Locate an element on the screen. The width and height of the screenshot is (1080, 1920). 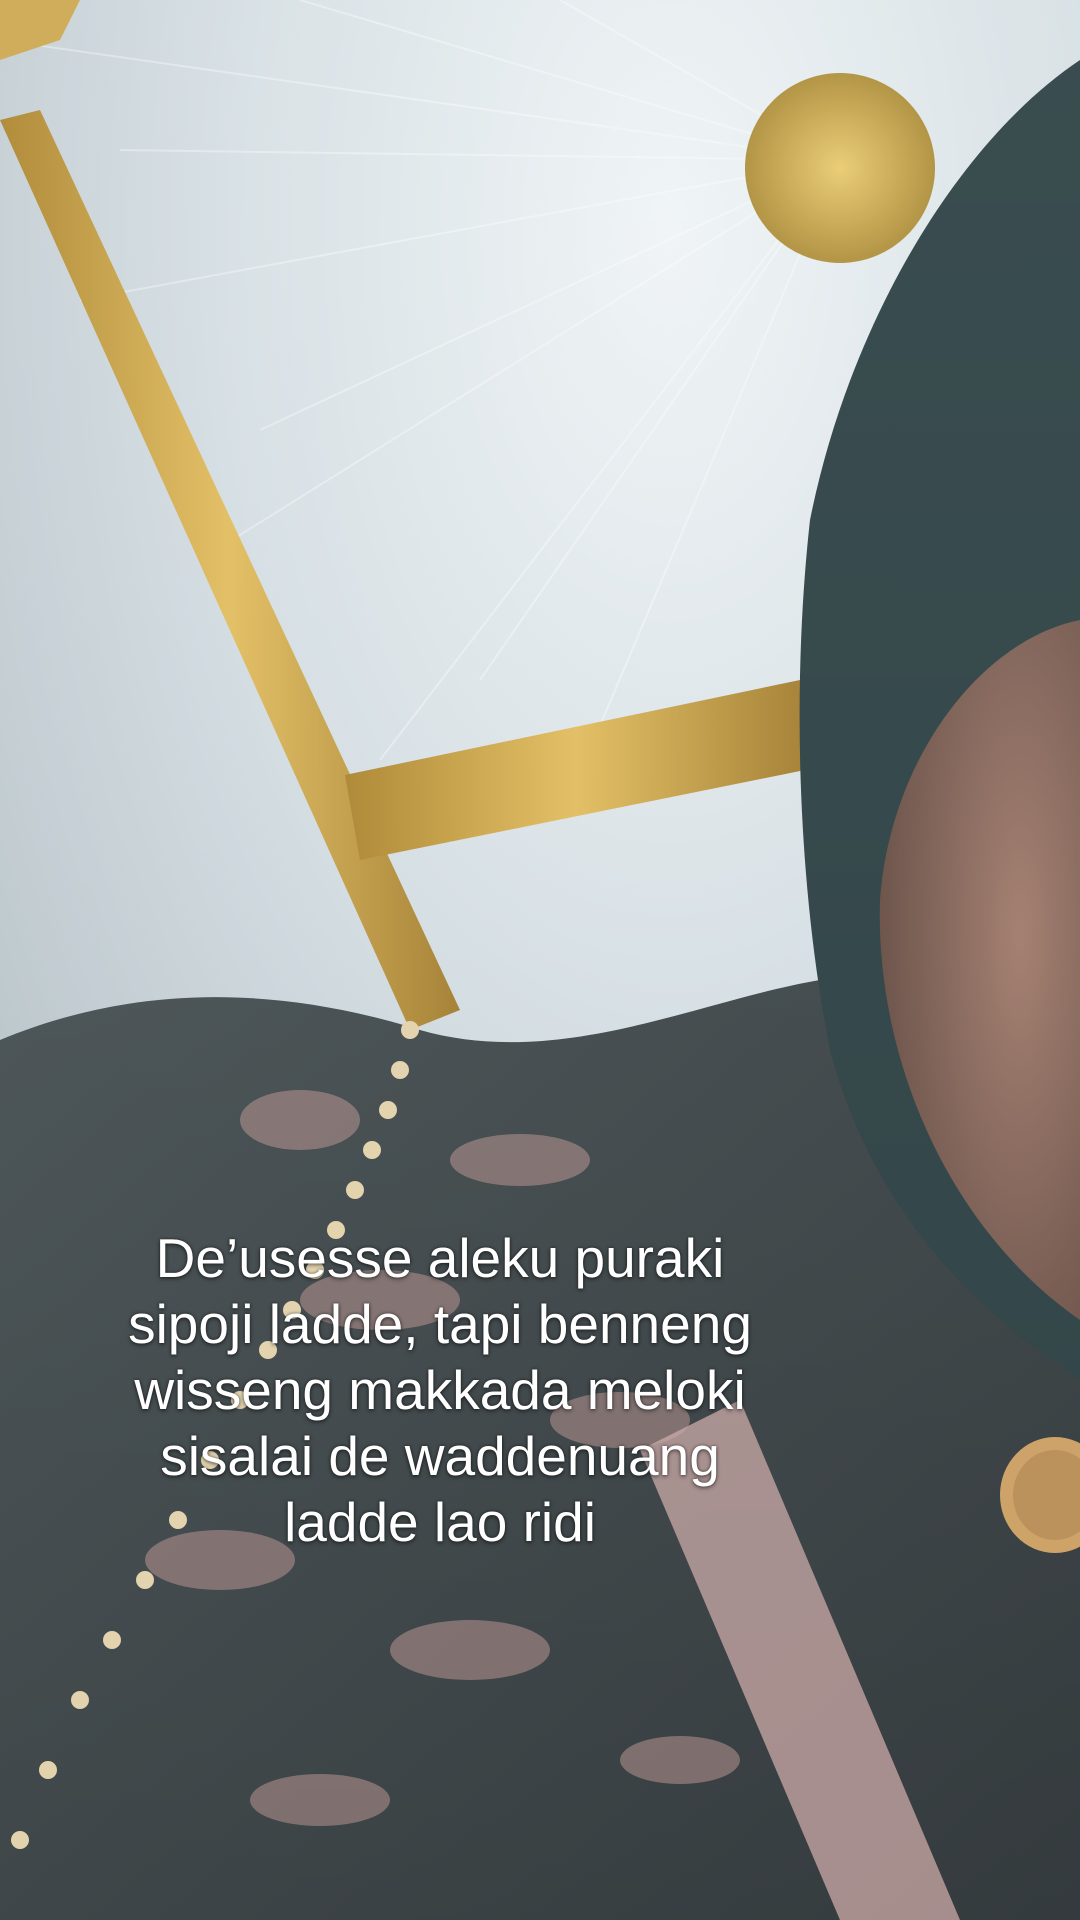
caption-line-5: ladde lao ridi is located at coordinates (440, 1522).